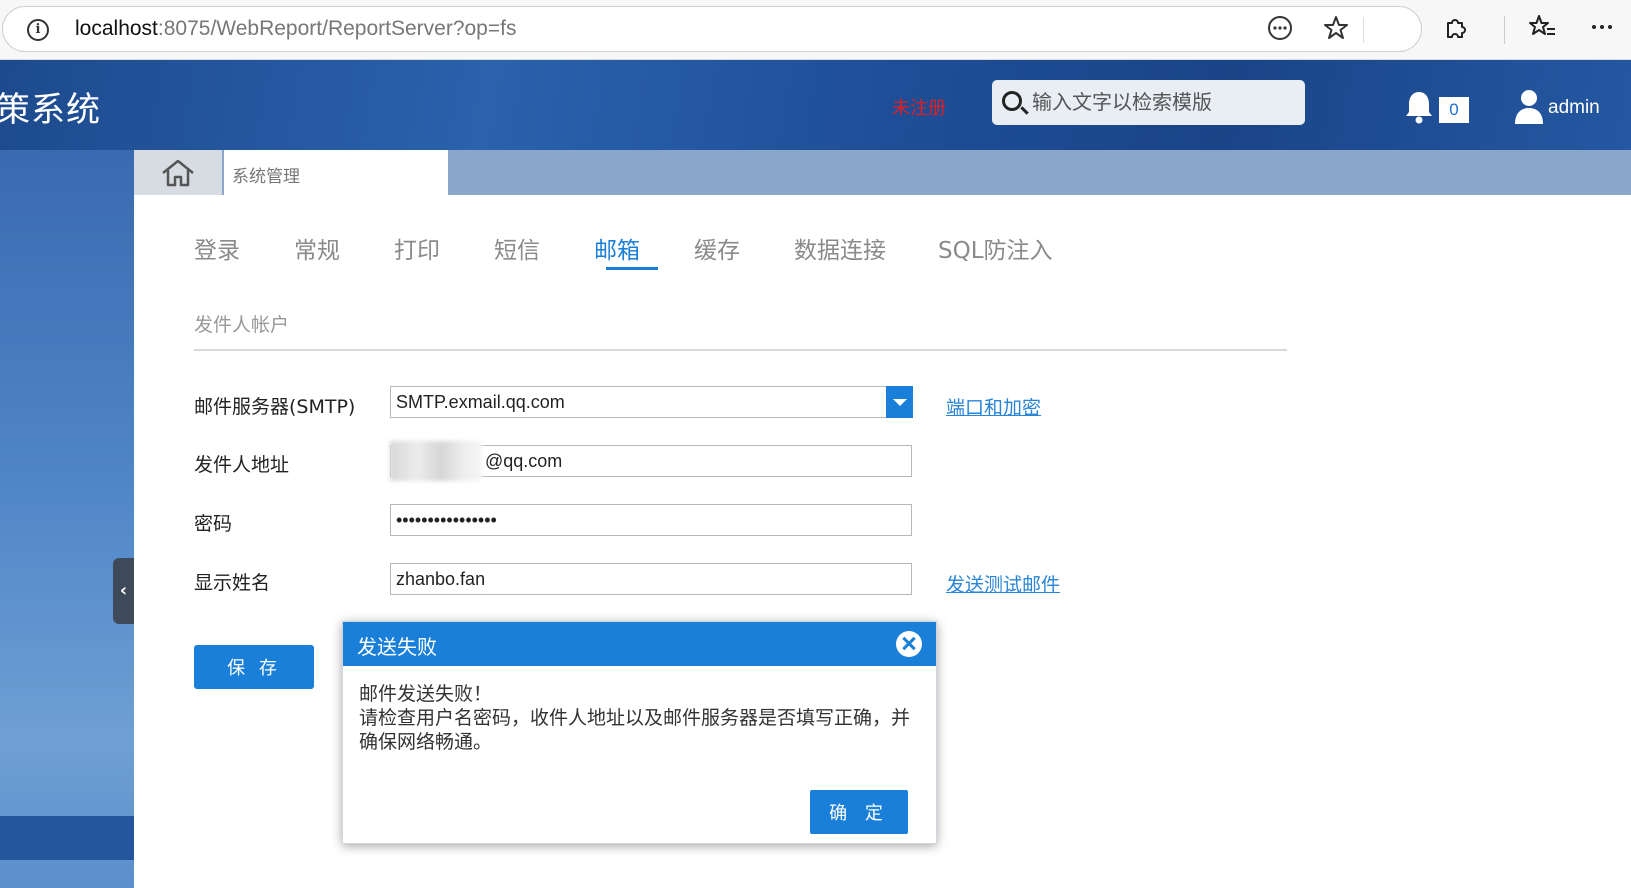 The image size is (1631, 888). What do you see at coordinates (275, 407) in the screenshot?
I see `smtp-label: 邮件服务器(SMTP)` at bounding box center [275, 407].